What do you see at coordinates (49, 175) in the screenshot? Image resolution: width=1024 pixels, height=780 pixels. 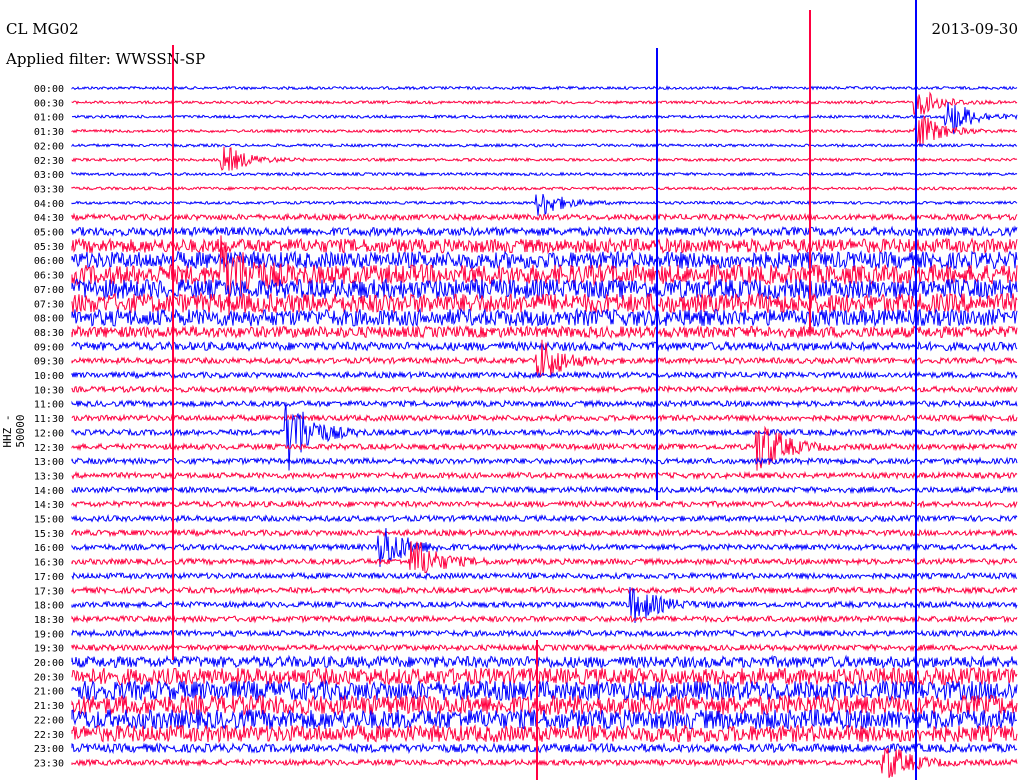 I see `row-time-label: 03:00` at bounding box center [49, 175].